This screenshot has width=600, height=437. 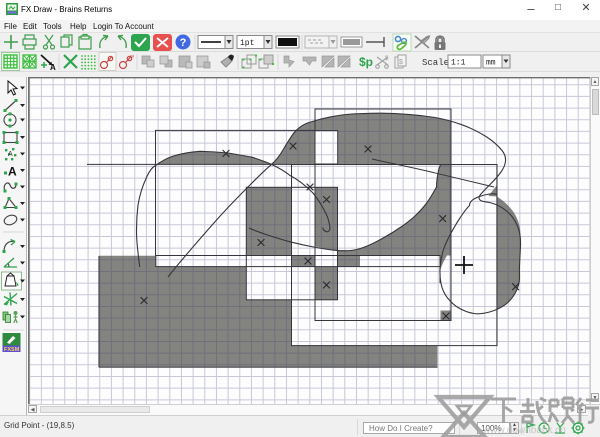 What do you see at coordinates (366, 62) in the screenshot?
I see `svg-text: $p` at bounding box center [366, 62].